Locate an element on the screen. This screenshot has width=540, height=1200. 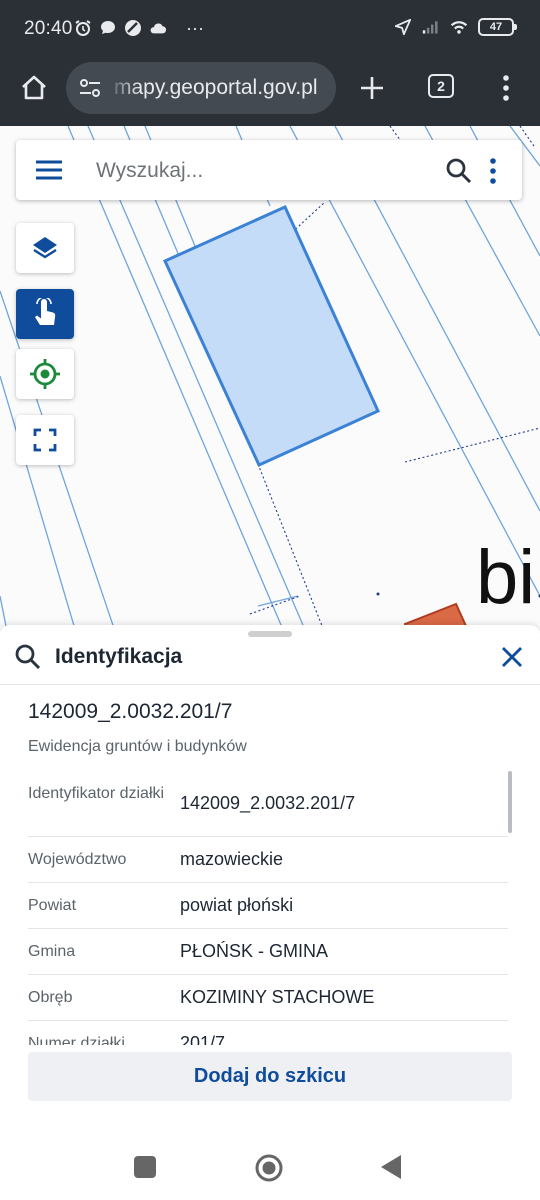
plus-icon is located at coordinates (372, 88).